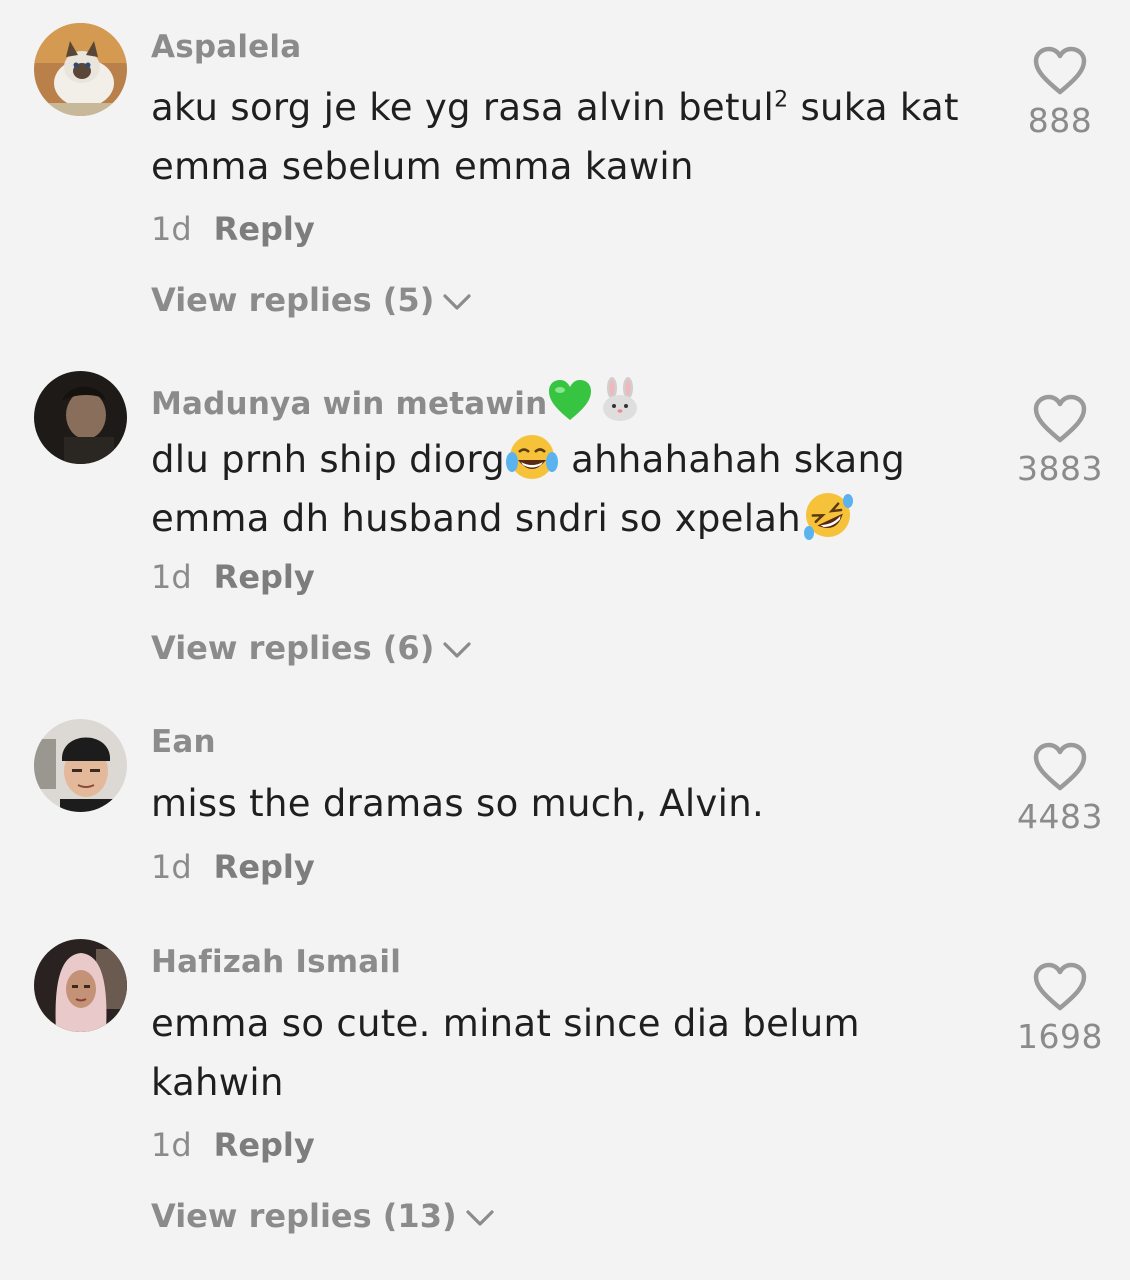 The image size is (1130, 1280). Describe the element at coordinates (183, 742) in the screenshot. I see `comment-username: Ean` at that location.